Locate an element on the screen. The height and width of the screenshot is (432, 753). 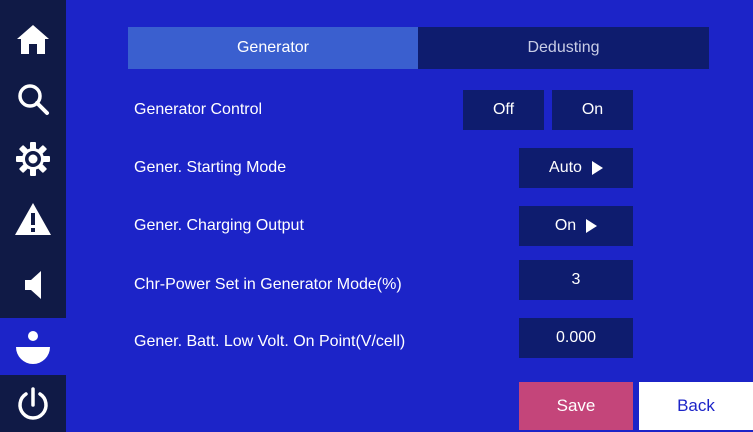
user-icon is located at coordinates (33, 347).